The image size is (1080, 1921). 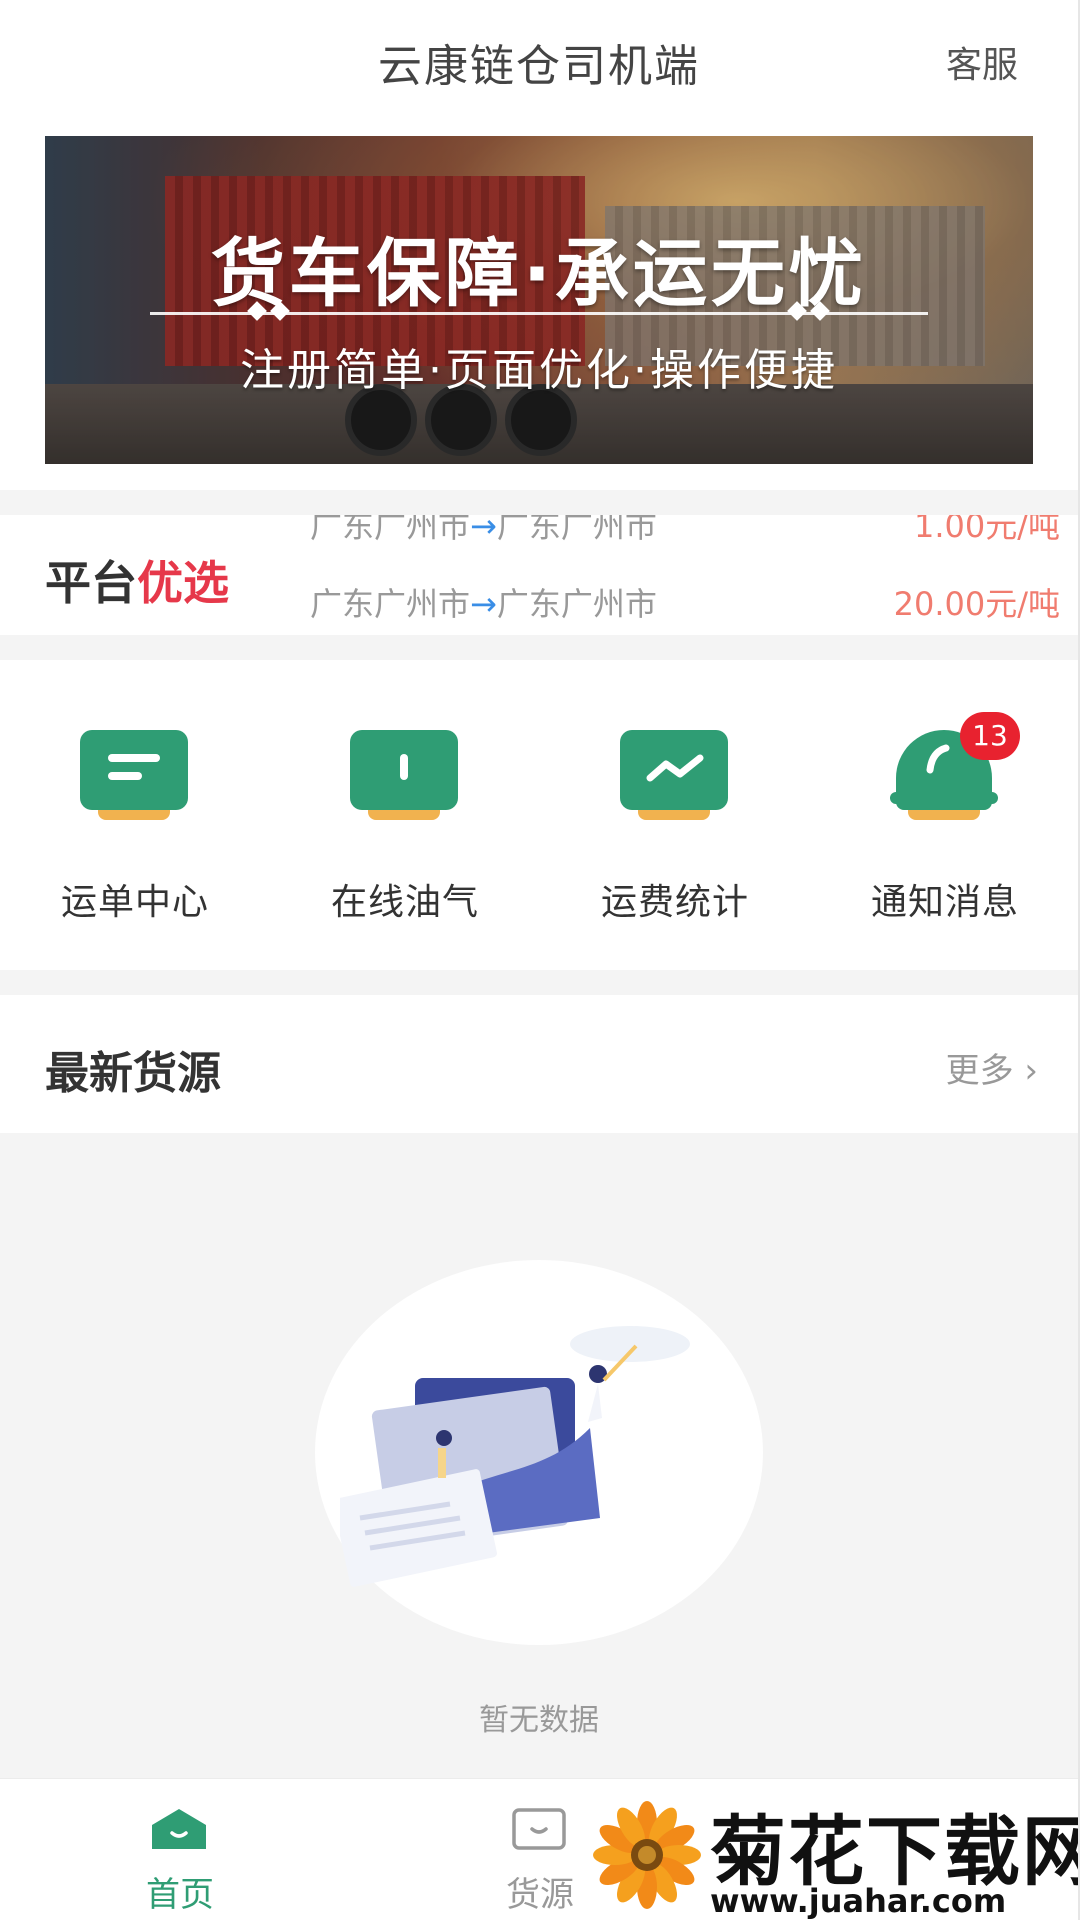 I want to click on menu-item-fuel: 在线油气, so click(x=405, y=815).